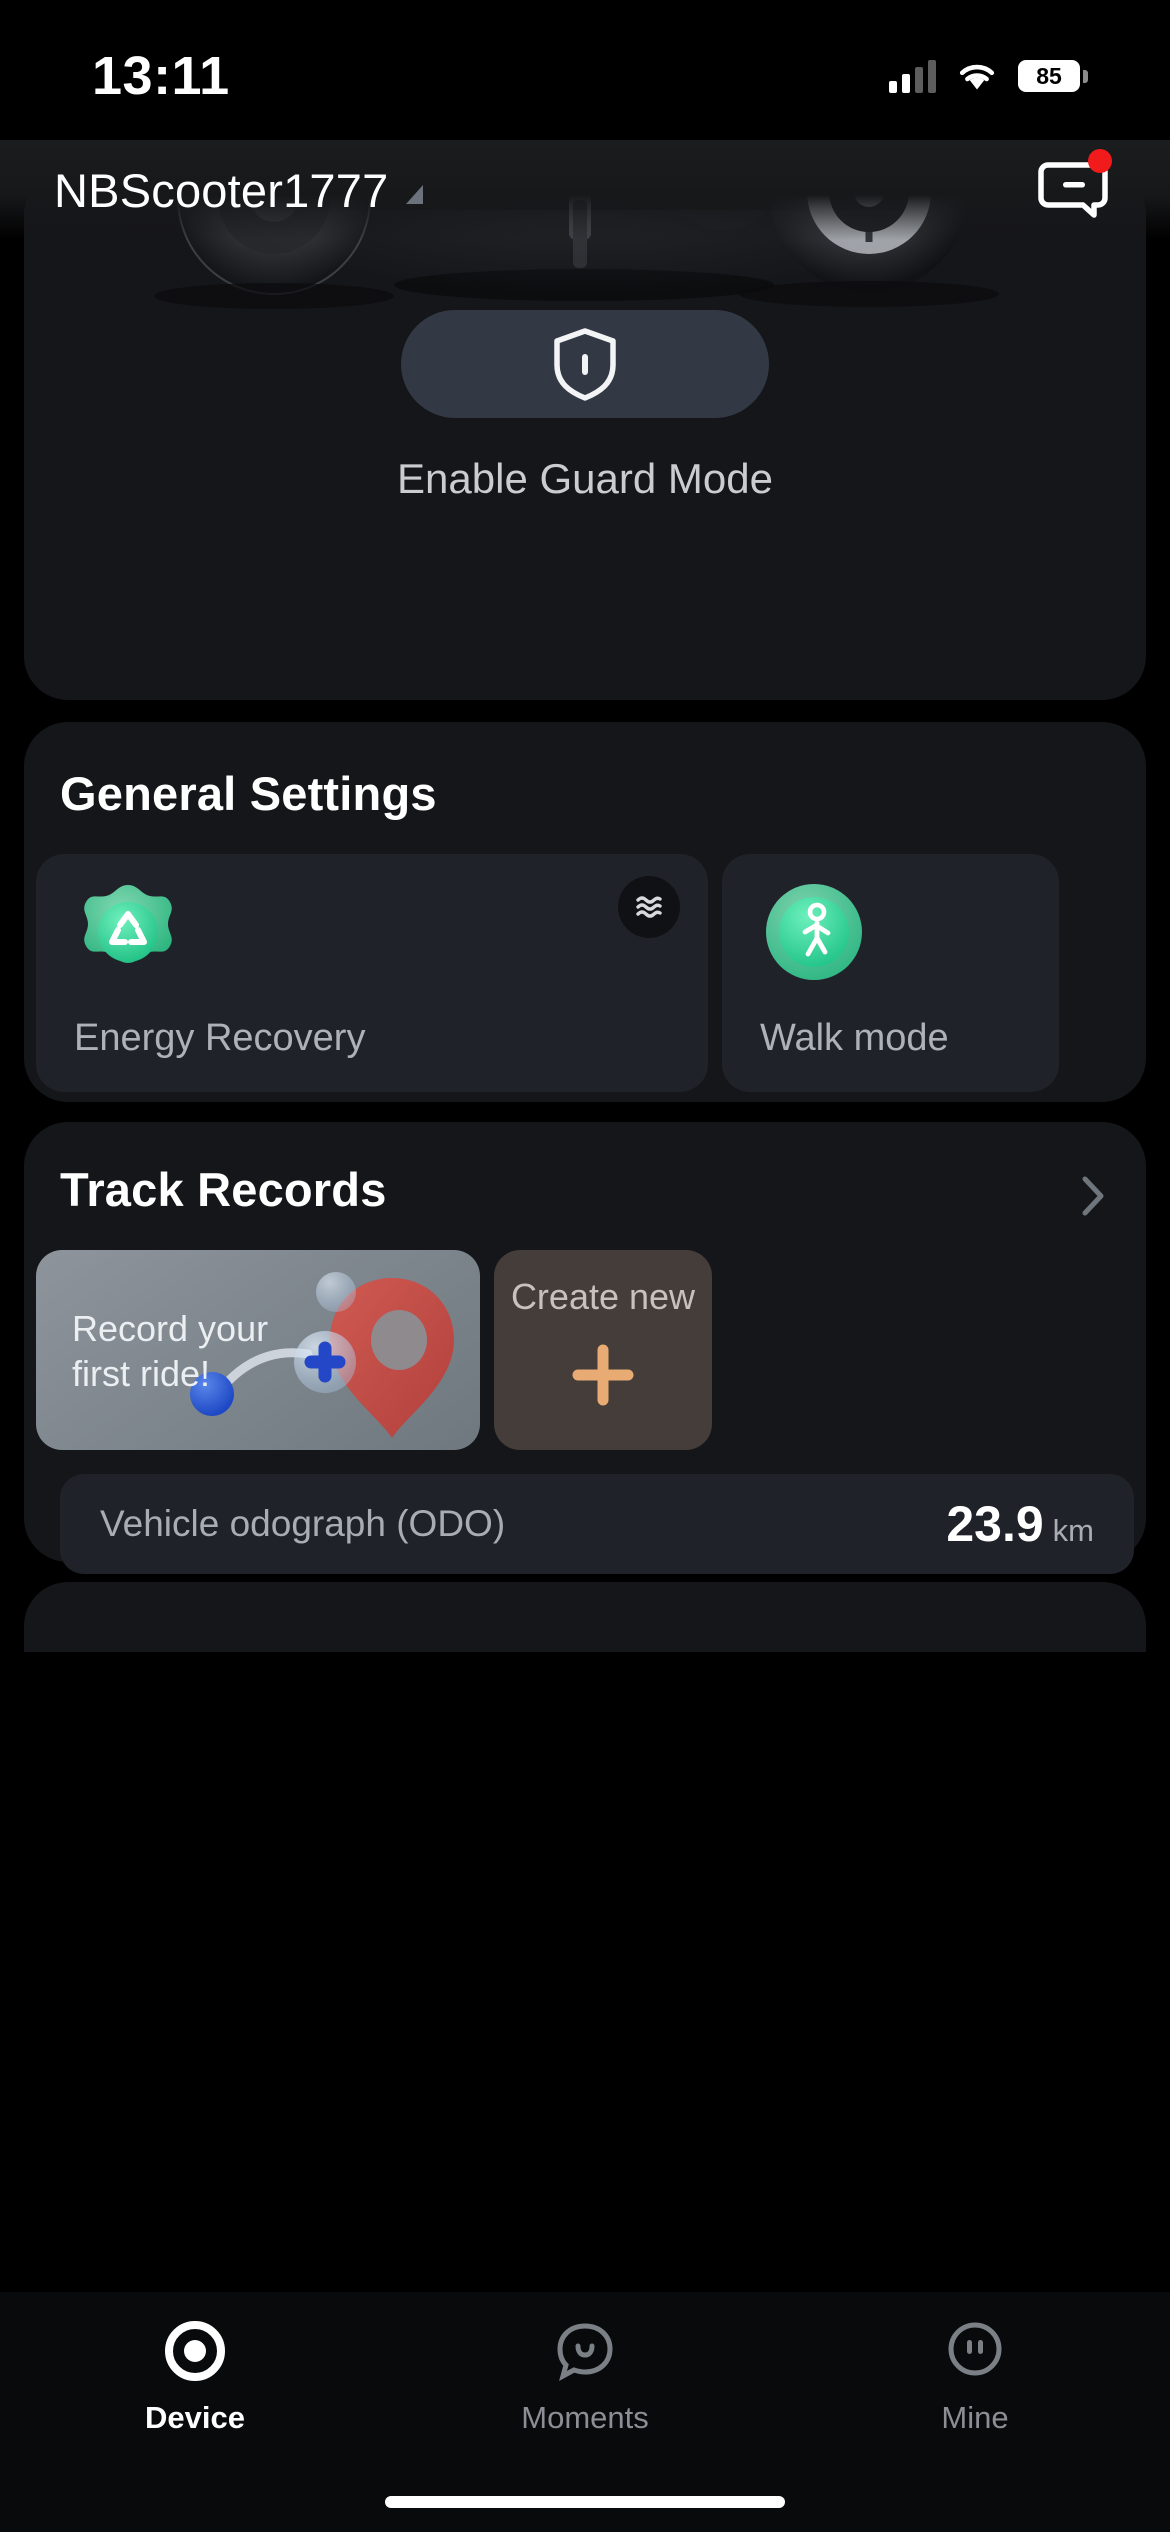 The width and height of the screenshot is (1170, 2532). I want to click on walking-person-icon, so click(814, 934).